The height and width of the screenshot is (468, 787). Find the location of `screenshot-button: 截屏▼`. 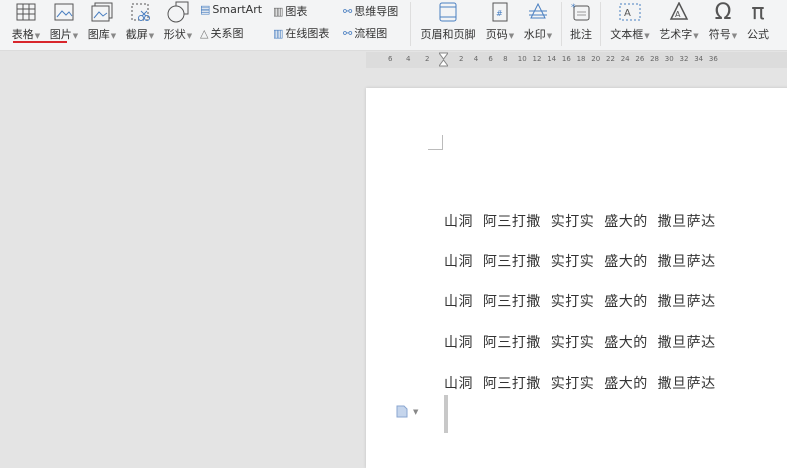

screenshot-button: 截屏▼ is located at coordinates (140, 24).